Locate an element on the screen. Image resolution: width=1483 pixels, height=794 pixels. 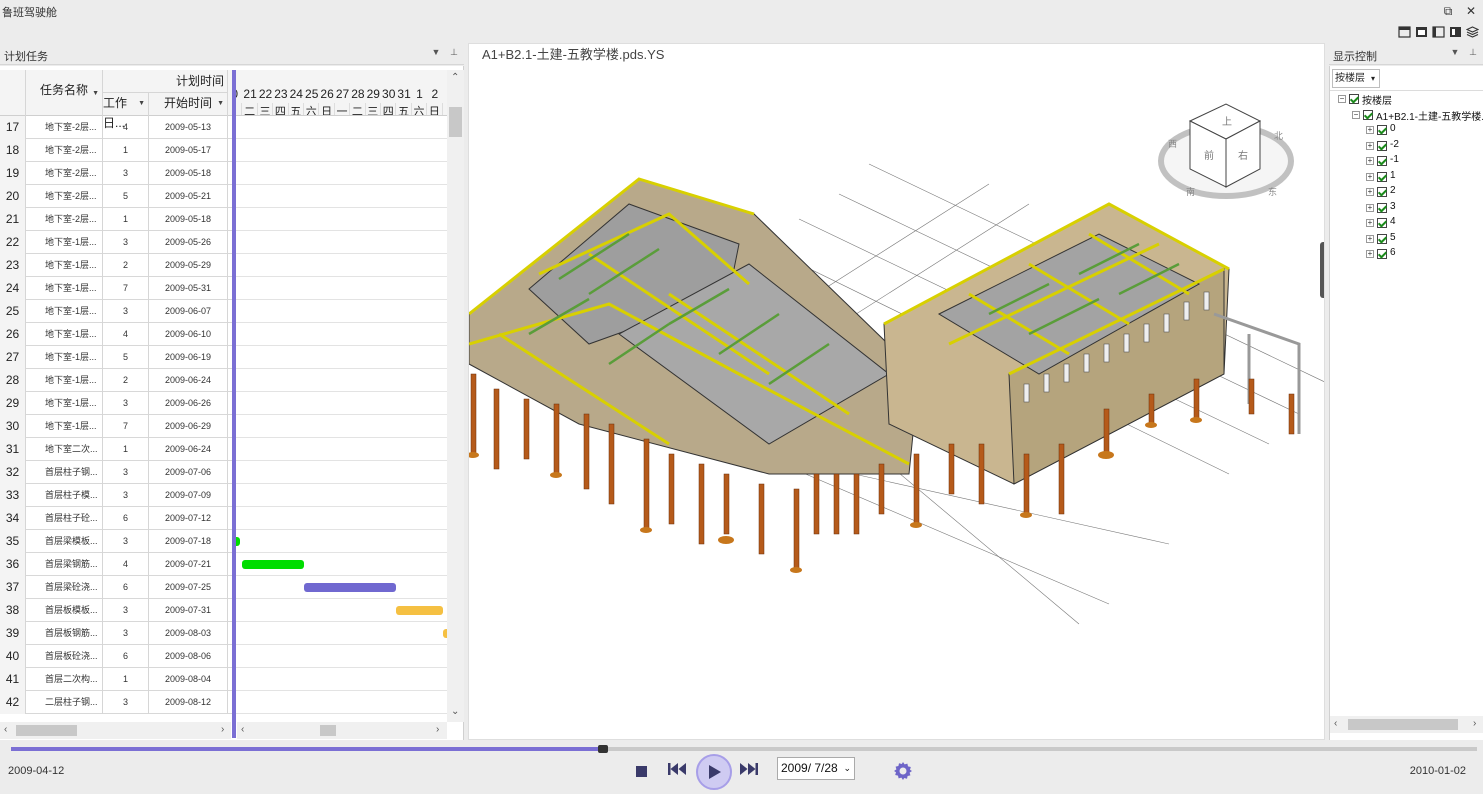
tree-node: − 按楼层 is located at coordinates (1406, 99).